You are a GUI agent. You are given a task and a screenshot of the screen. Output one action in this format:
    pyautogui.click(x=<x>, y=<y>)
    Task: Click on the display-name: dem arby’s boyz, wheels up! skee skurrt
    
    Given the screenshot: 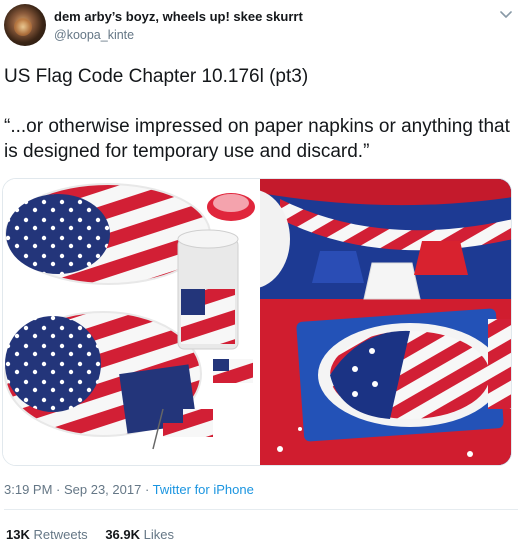 What is the action you would take?
    pyautogui.click(x=178, y=17)
    